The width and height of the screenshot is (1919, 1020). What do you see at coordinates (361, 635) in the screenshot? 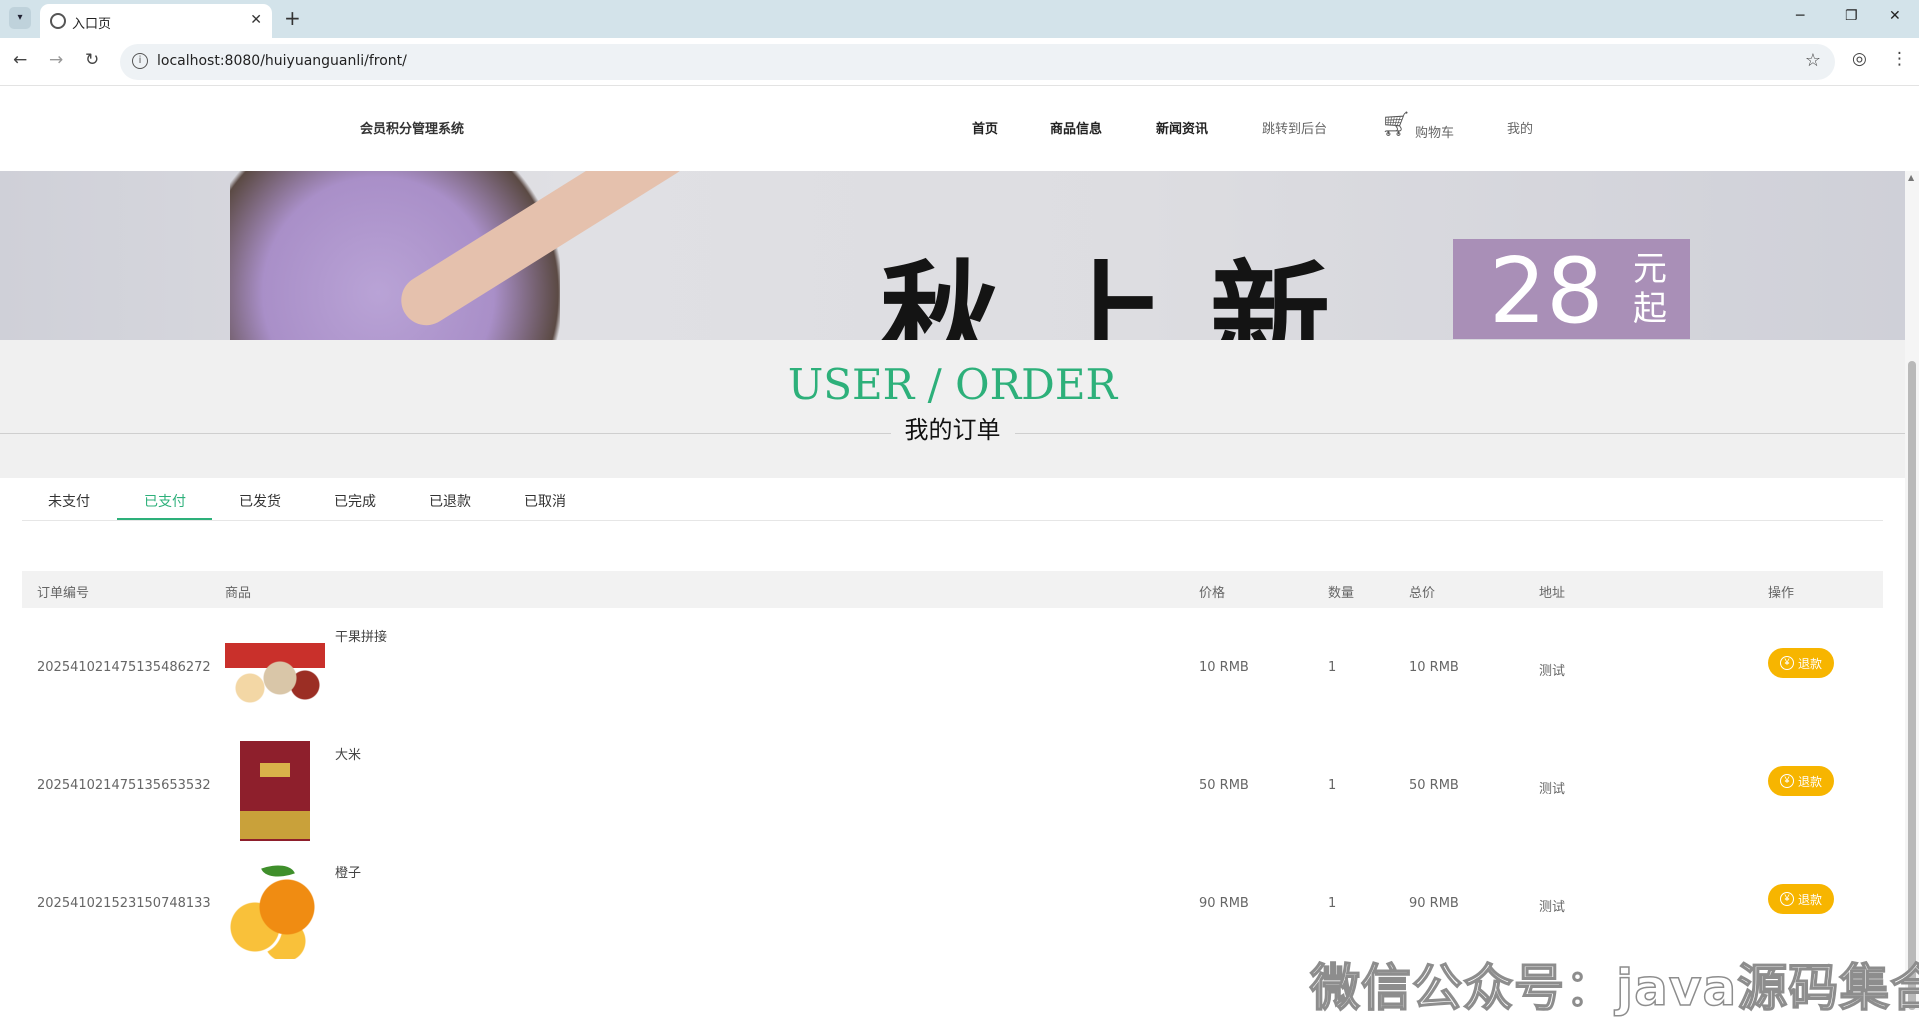
I see `product-name: 干果拼接` at bounding box center [361, 635].